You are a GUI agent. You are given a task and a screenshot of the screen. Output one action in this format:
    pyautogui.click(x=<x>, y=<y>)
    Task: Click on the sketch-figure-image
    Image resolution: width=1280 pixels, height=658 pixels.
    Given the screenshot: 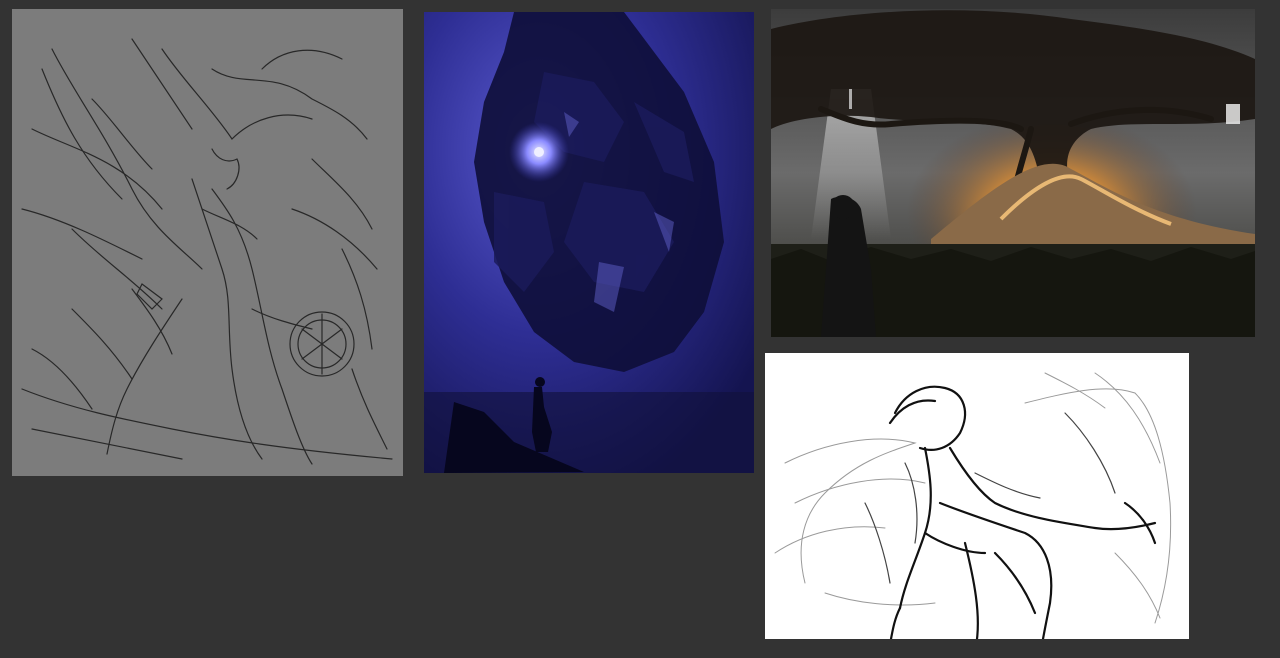 What is the action you would take?
    pyautogui.click(x=977, y=496)
    